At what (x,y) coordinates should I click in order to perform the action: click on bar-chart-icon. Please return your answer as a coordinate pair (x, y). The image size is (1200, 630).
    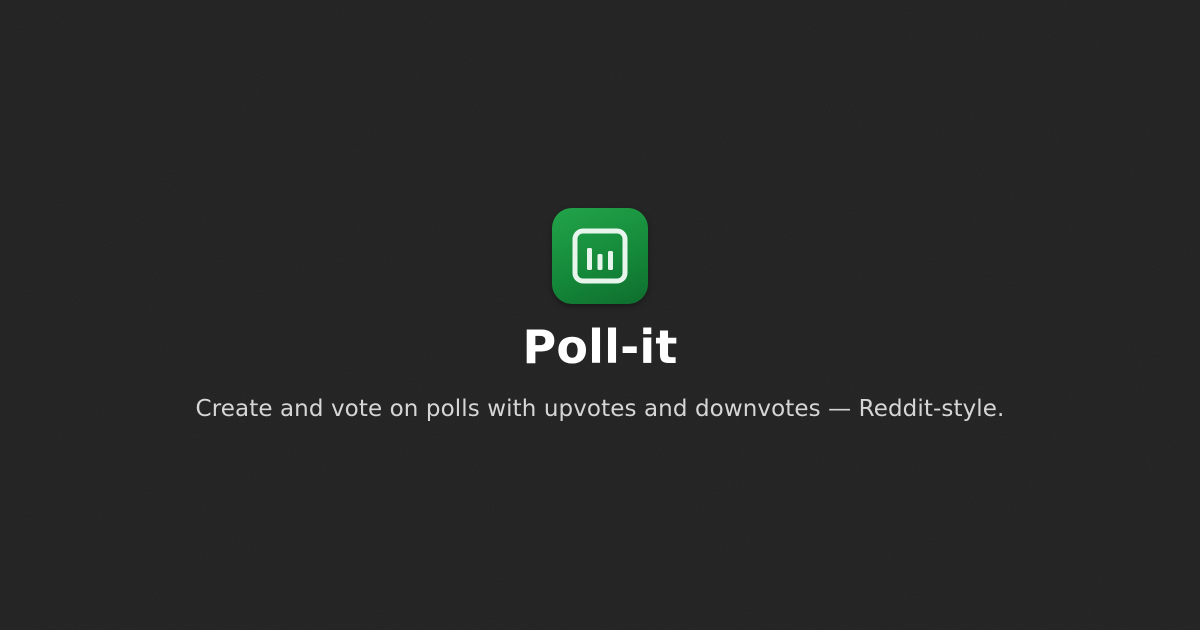
    Looking at the image, I should click on (600, 256).